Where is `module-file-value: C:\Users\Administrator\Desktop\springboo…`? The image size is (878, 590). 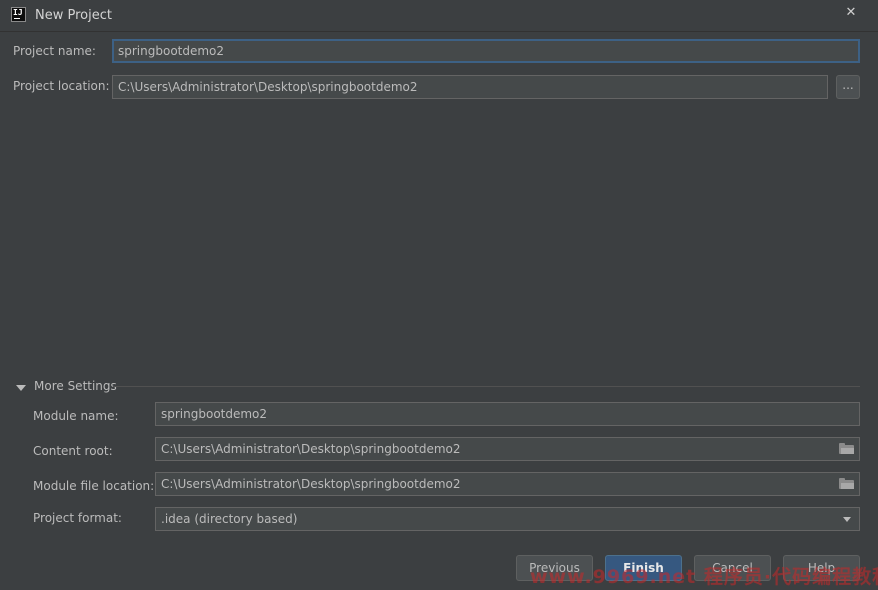 module-file-value: C:\Users\Administrator\Desktop\springboo… is located at coordinates (311, 484).